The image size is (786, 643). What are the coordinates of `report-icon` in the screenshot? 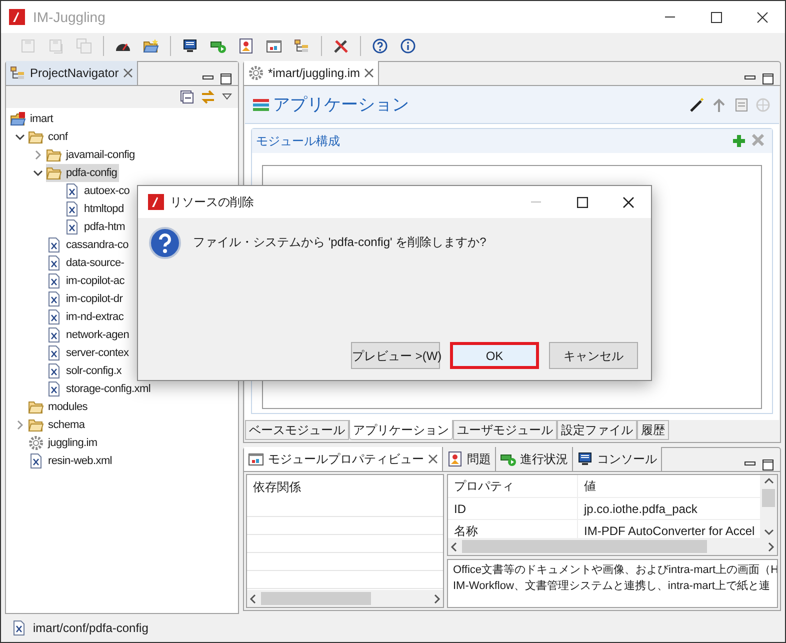 It's located at (246, 46).